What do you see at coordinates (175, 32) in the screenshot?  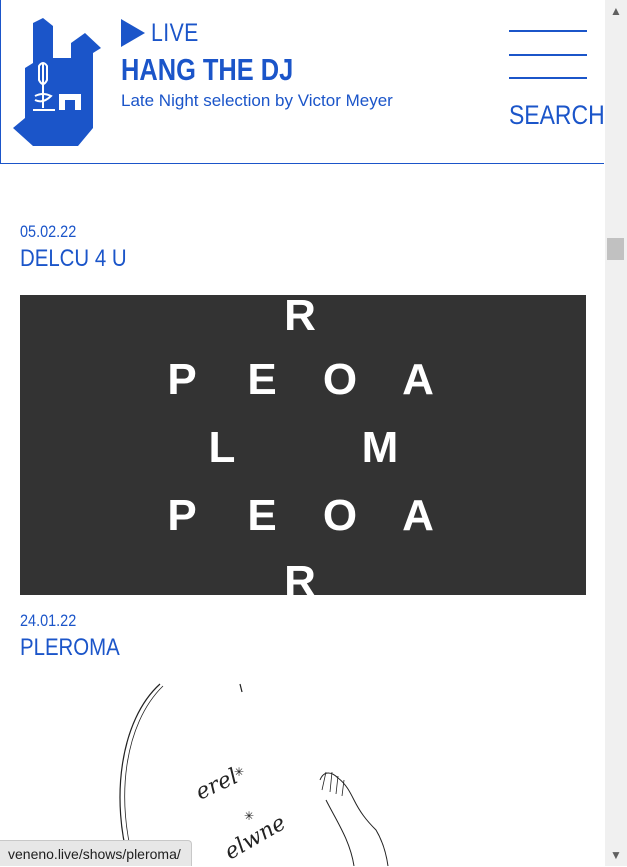 I see `live-label: LIVE` at bounding box center [175, 32].